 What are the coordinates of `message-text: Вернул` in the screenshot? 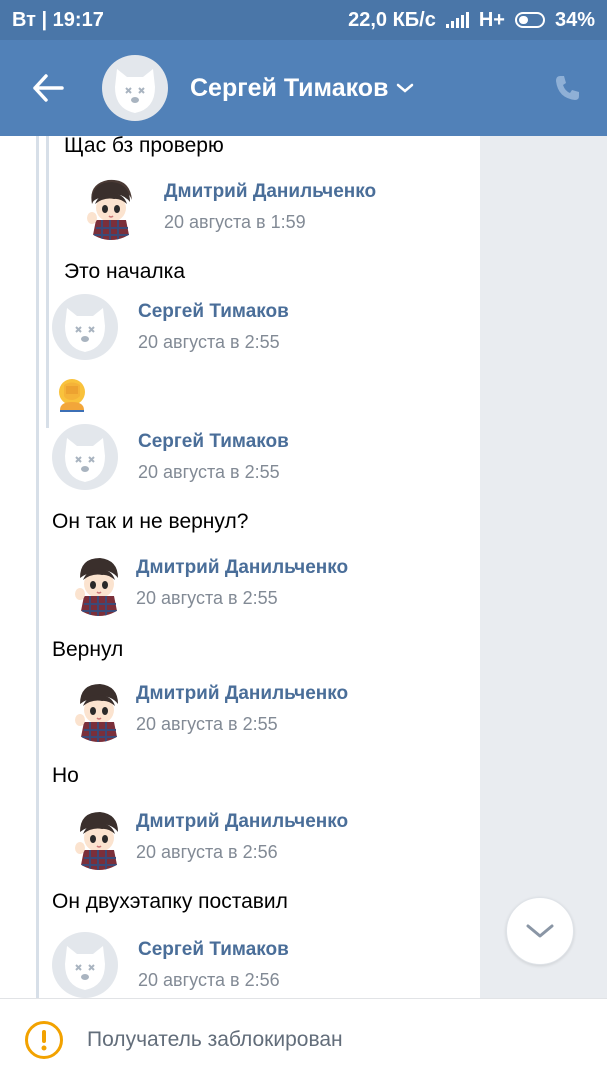 It's located at (88, 649).